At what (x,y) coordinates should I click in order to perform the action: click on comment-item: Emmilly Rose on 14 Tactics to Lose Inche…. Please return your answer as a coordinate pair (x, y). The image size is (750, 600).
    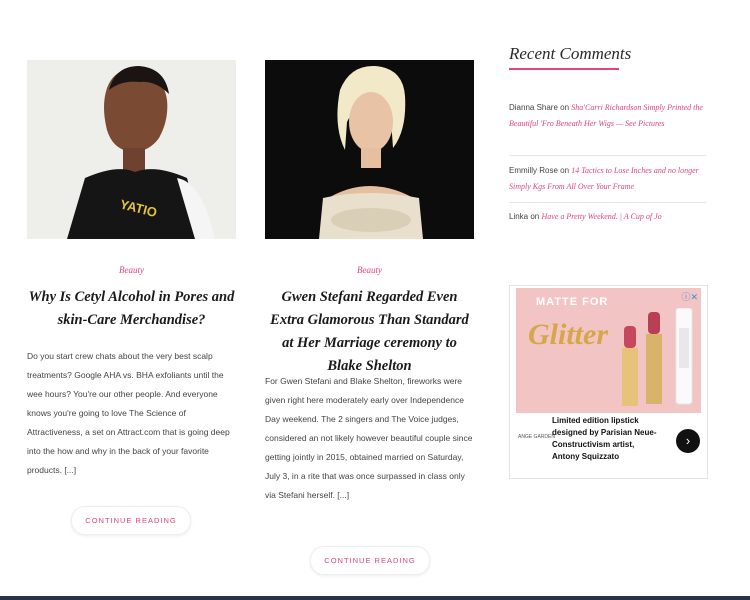
    Looking at the image, I should click on (607, 179).